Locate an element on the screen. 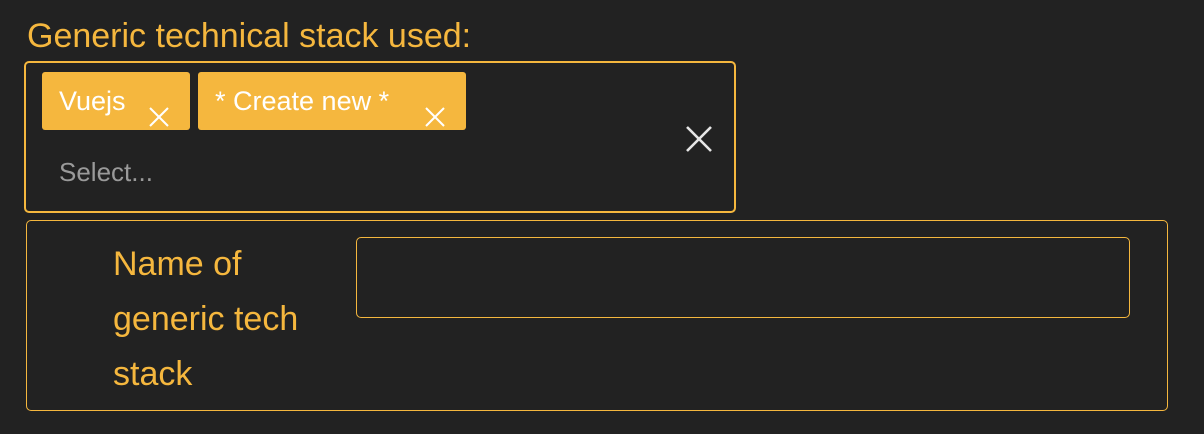  selected-tag-create-new: * Create new * is located at coordinates (332, 101).